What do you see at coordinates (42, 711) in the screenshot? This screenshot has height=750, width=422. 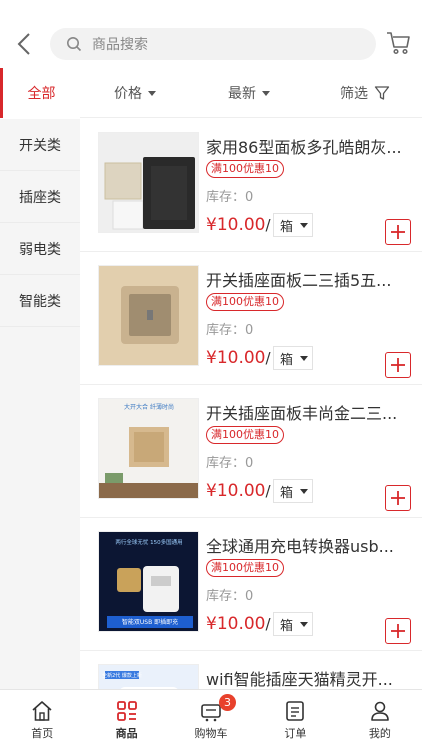 I see `home-icon` at bounding box center [42, 711].